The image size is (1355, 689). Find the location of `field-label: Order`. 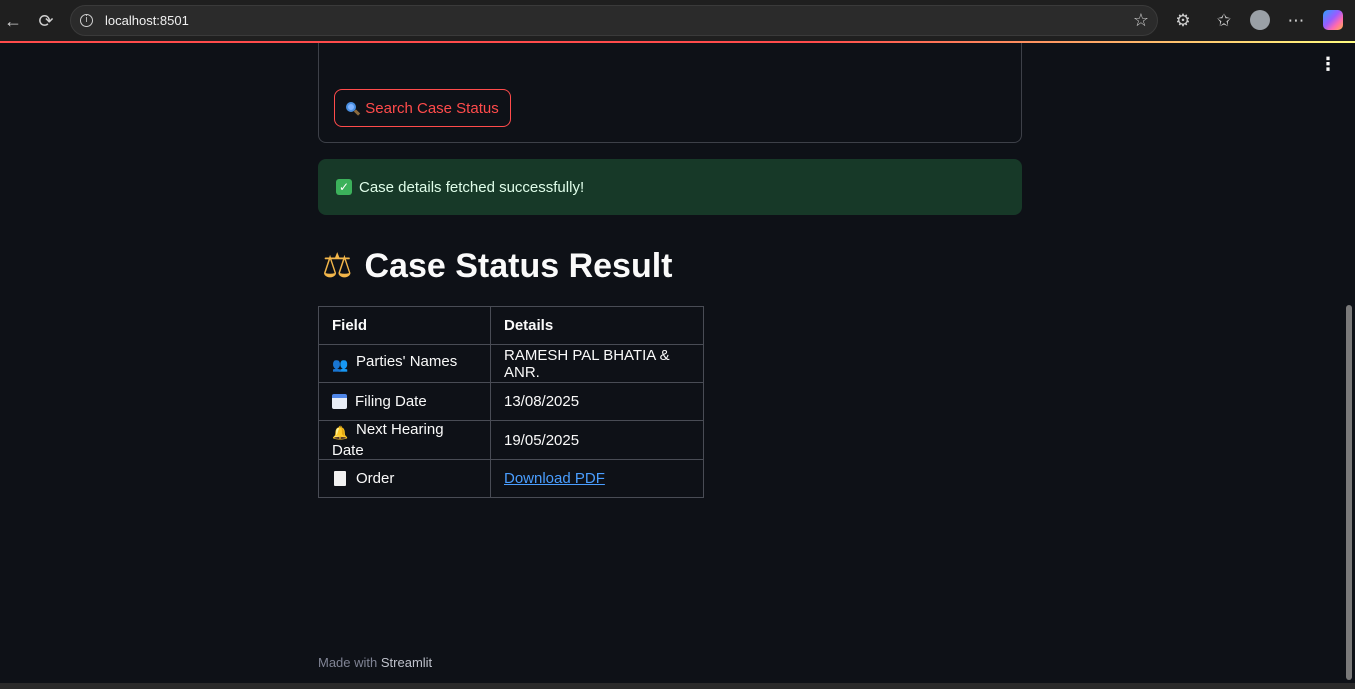

field-label: Order is located at coordinates (375, 478).